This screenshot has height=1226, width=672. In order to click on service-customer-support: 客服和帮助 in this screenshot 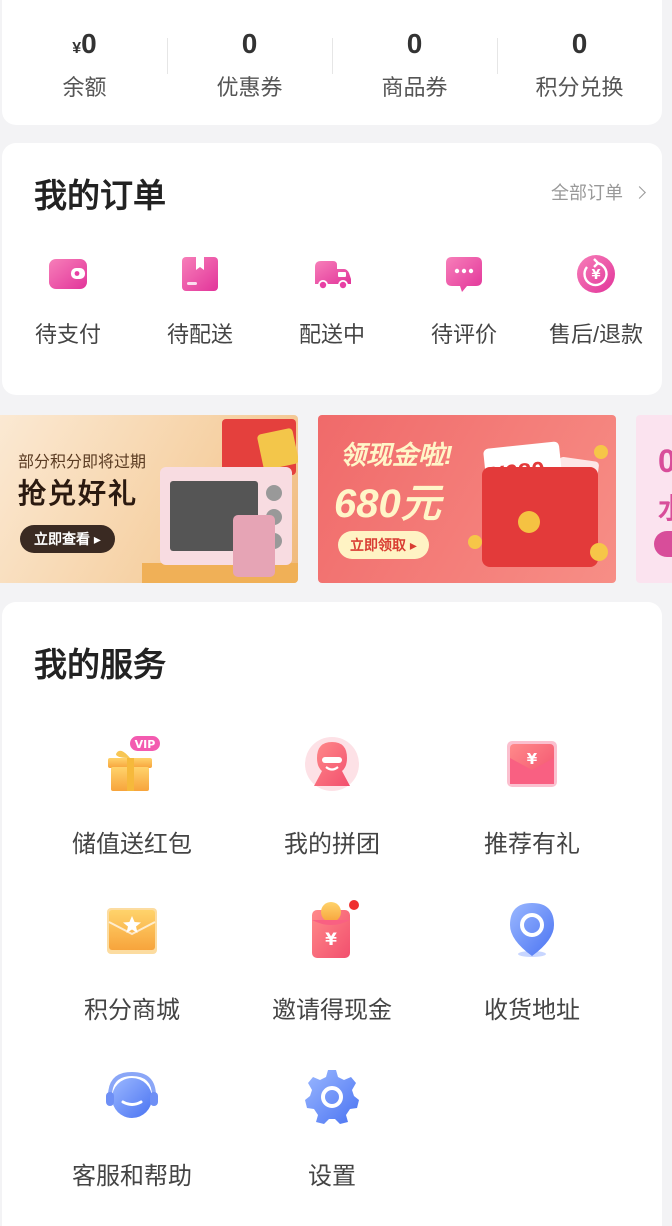, I will do `click(132, 1128)`.